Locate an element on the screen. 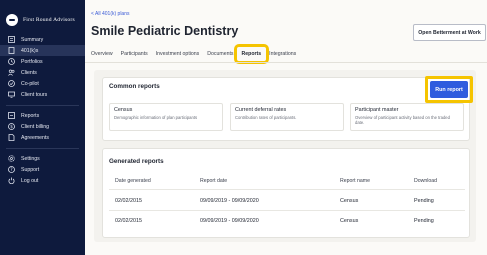 The image size is (487, 255). tab-overview: Overview is located at coordinates (104, 54).